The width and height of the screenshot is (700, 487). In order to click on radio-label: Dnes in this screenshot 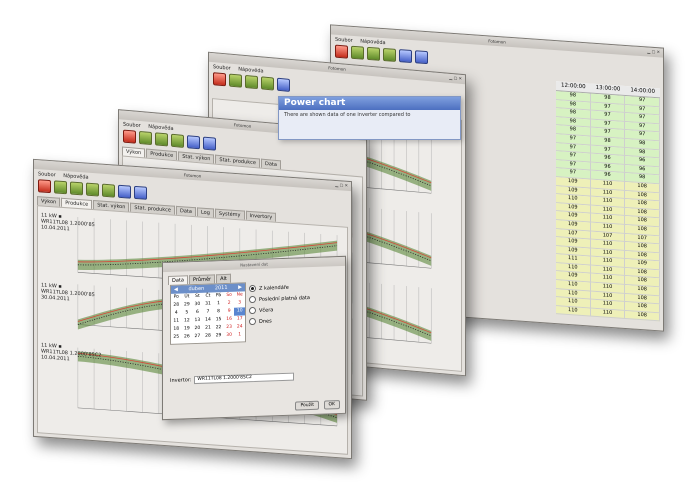, I will do `click(265, 321)`.